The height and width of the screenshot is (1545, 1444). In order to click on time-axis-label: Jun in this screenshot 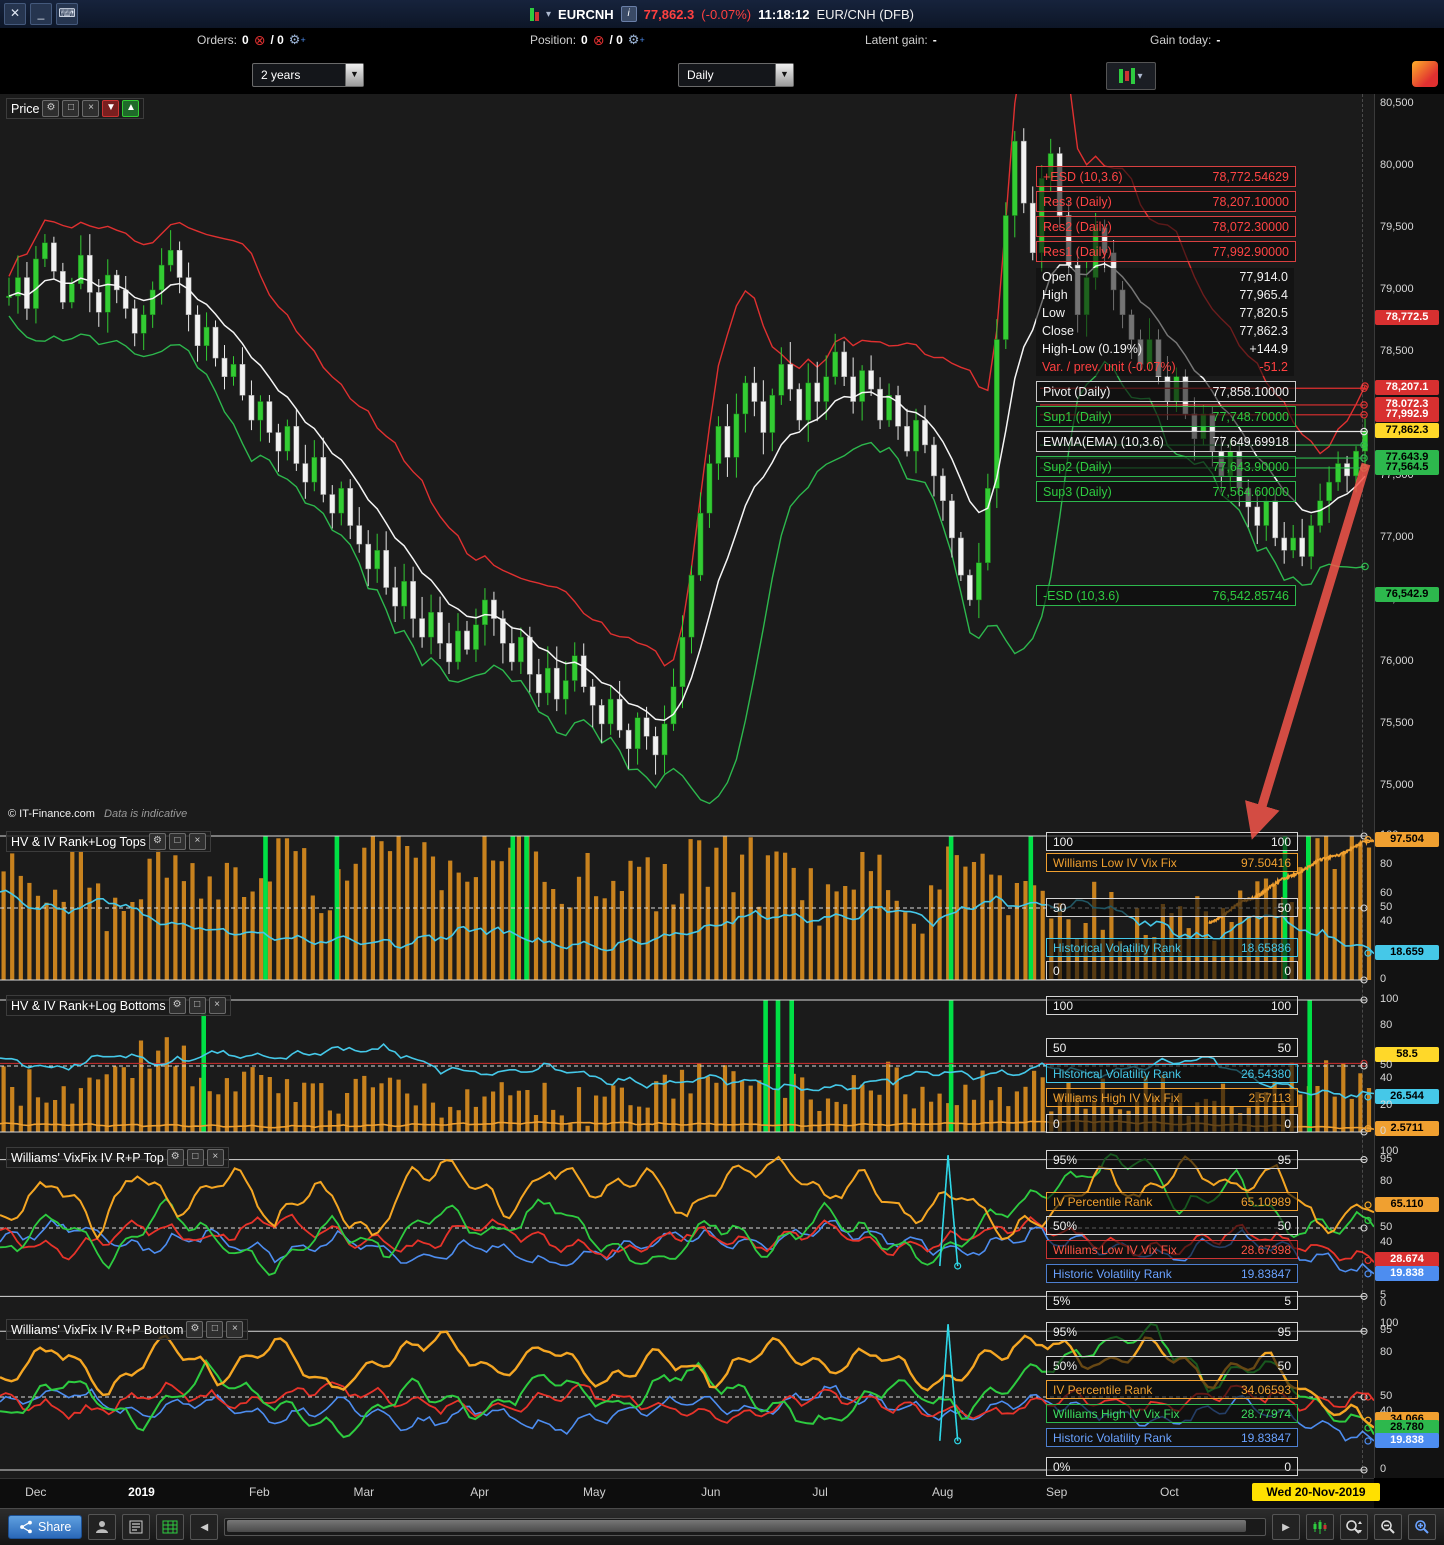, I will do `click(711, 1492)`.